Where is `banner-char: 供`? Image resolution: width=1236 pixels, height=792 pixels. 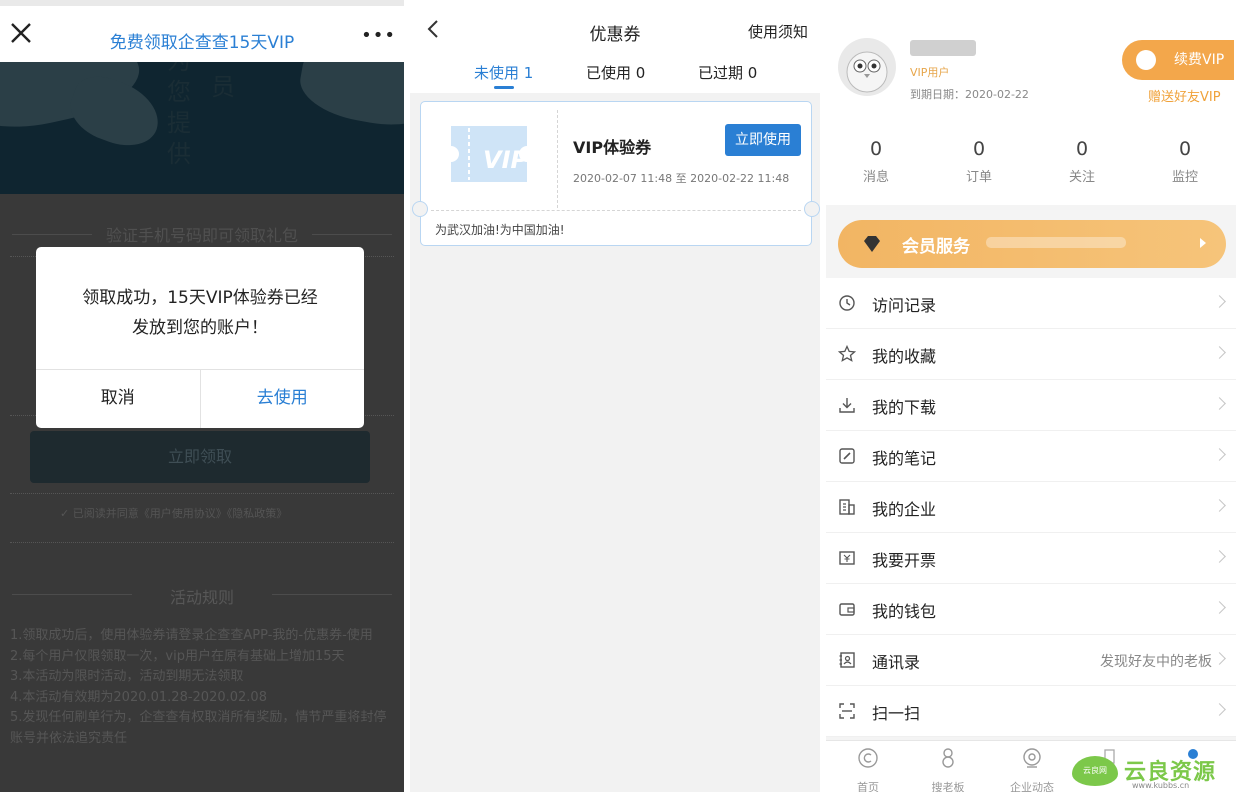 banner-char: 供 is located at coordinates (179, 154).